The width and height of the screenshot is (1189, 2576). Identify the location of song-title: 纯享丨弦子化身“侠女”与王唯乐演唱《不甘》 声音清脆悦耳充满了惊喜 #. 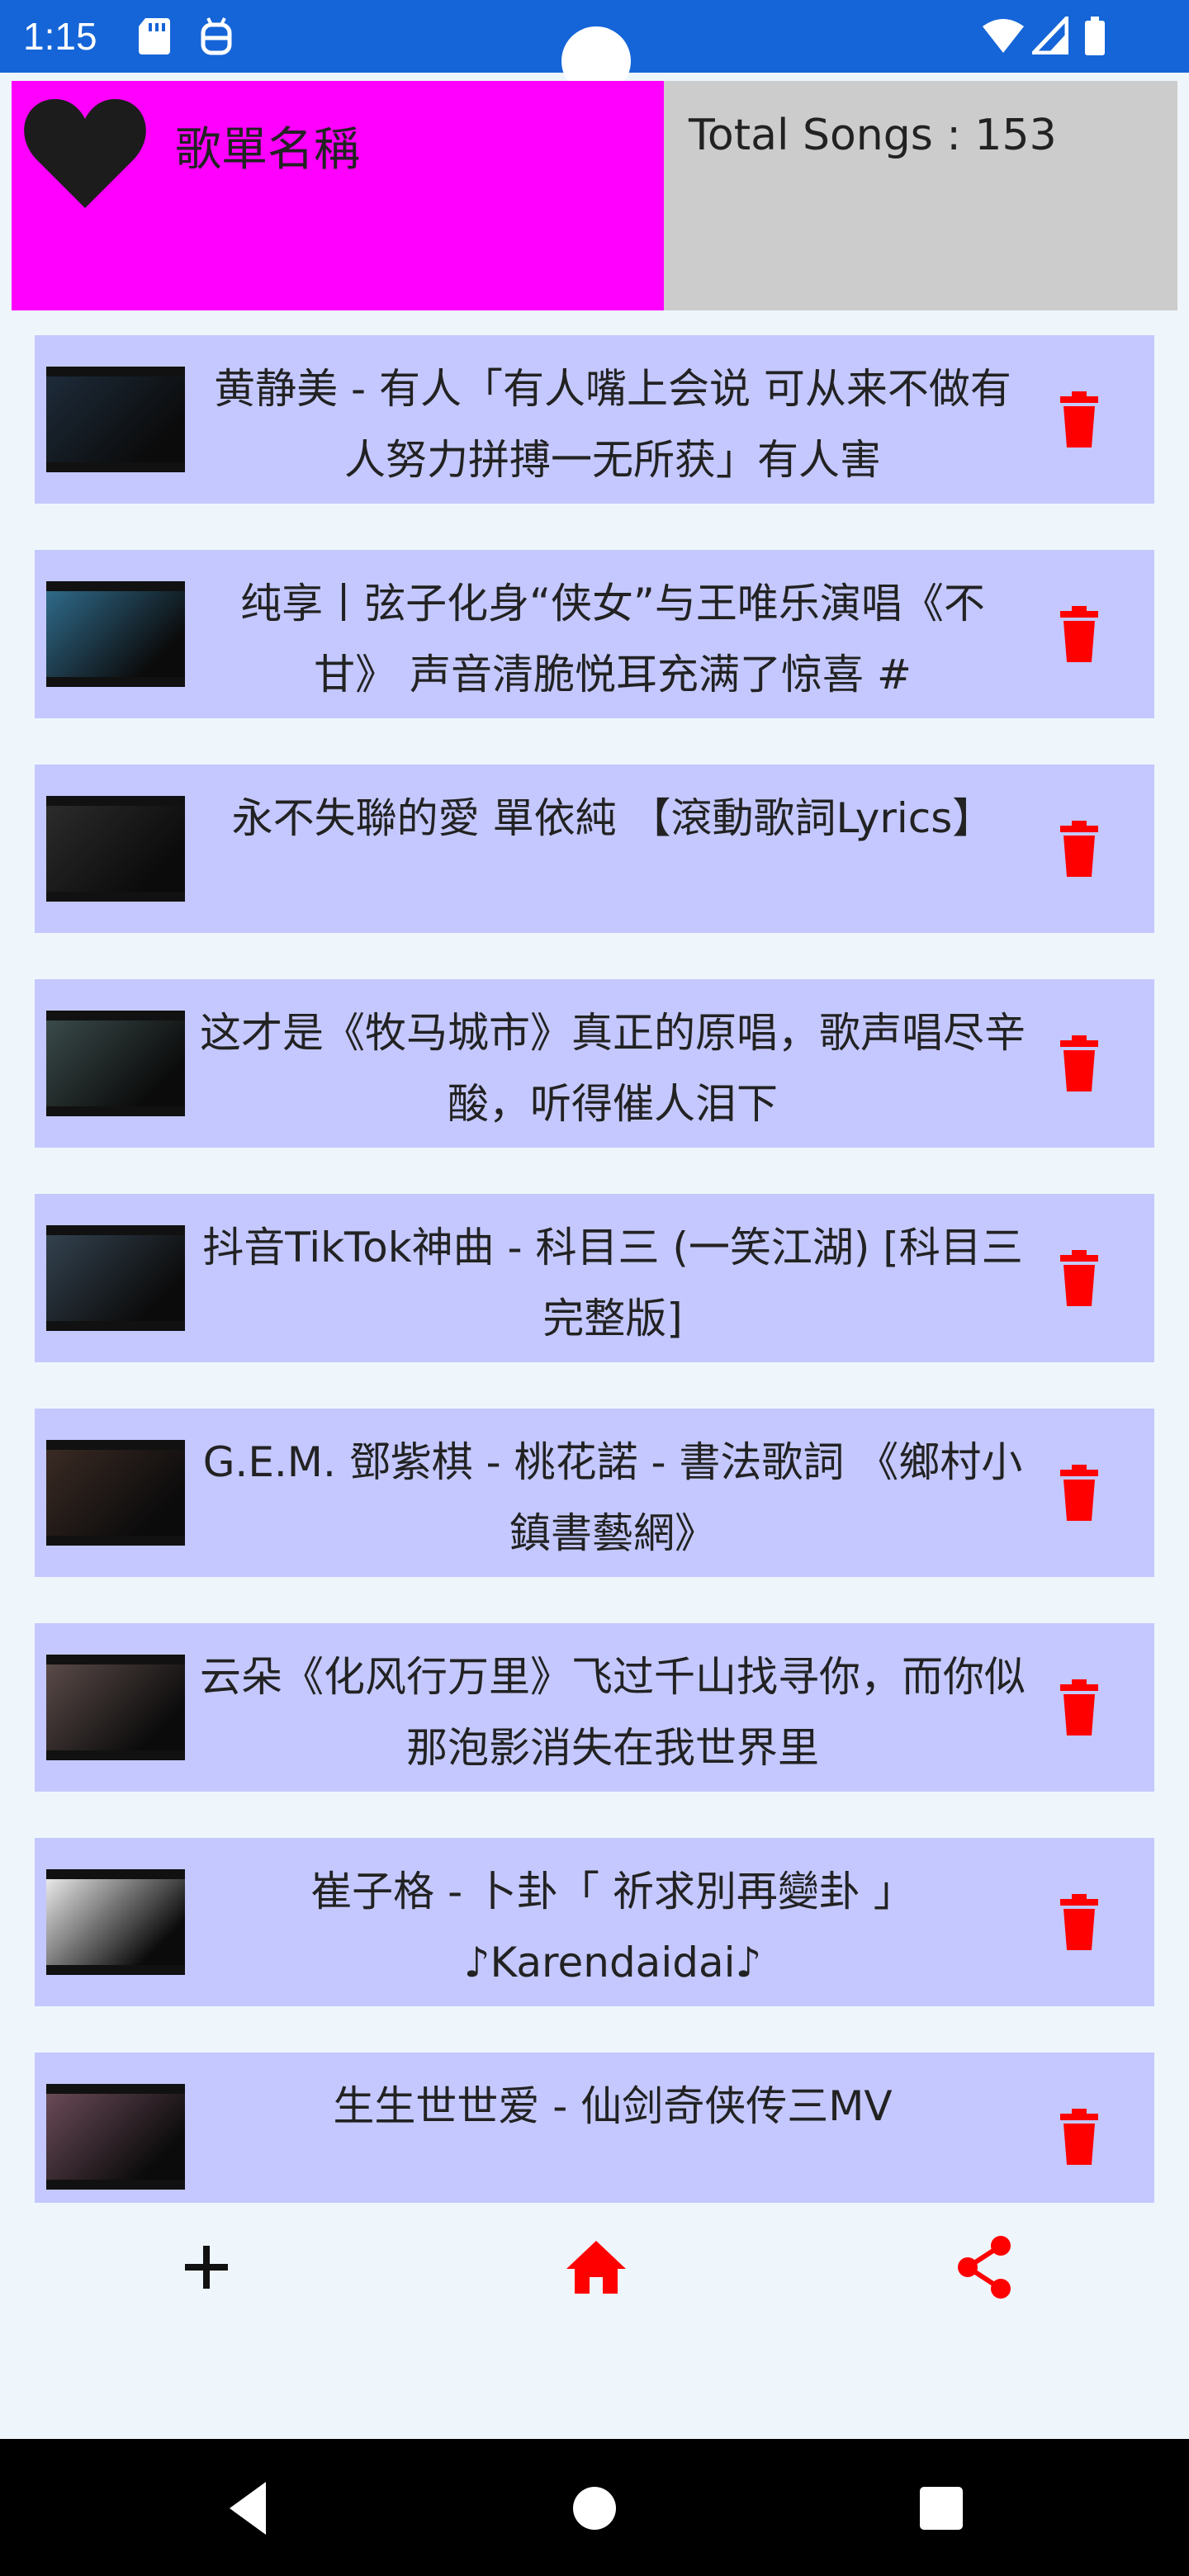
(613, 638).